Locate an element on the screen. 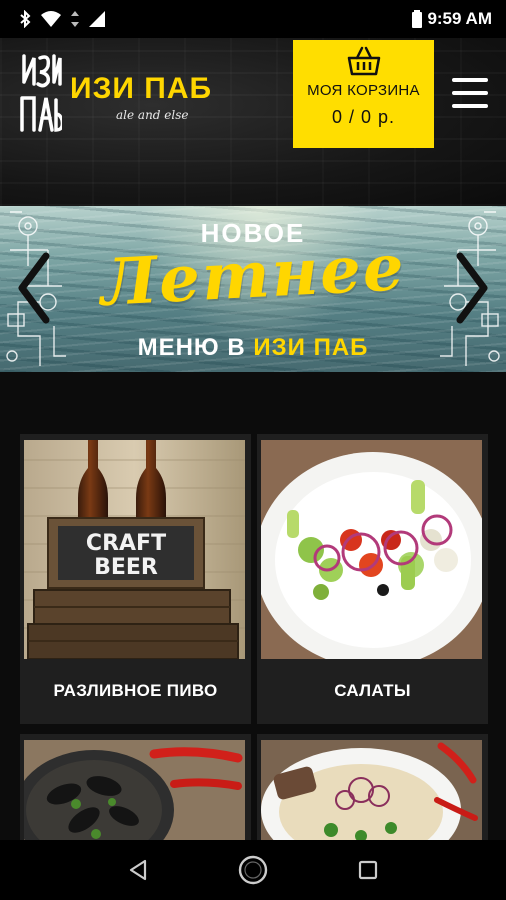 The image size is (506, 900). banner-brand-a: ИЗИ is located at coordinates (279, 347).